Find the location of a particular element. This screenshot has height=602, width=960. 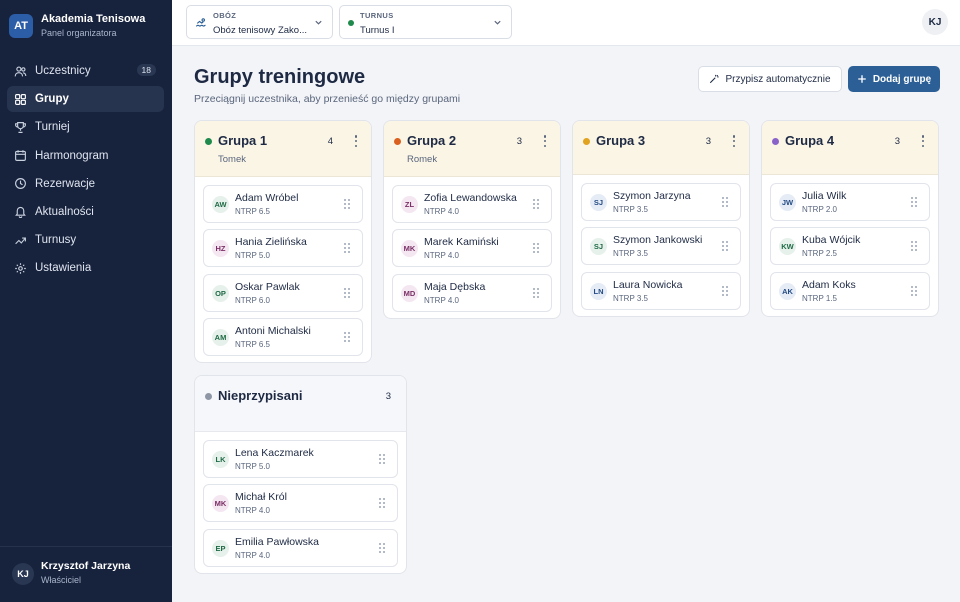

participant-ntrp: NTRP 6.5 is located at coordinates (252, 211).